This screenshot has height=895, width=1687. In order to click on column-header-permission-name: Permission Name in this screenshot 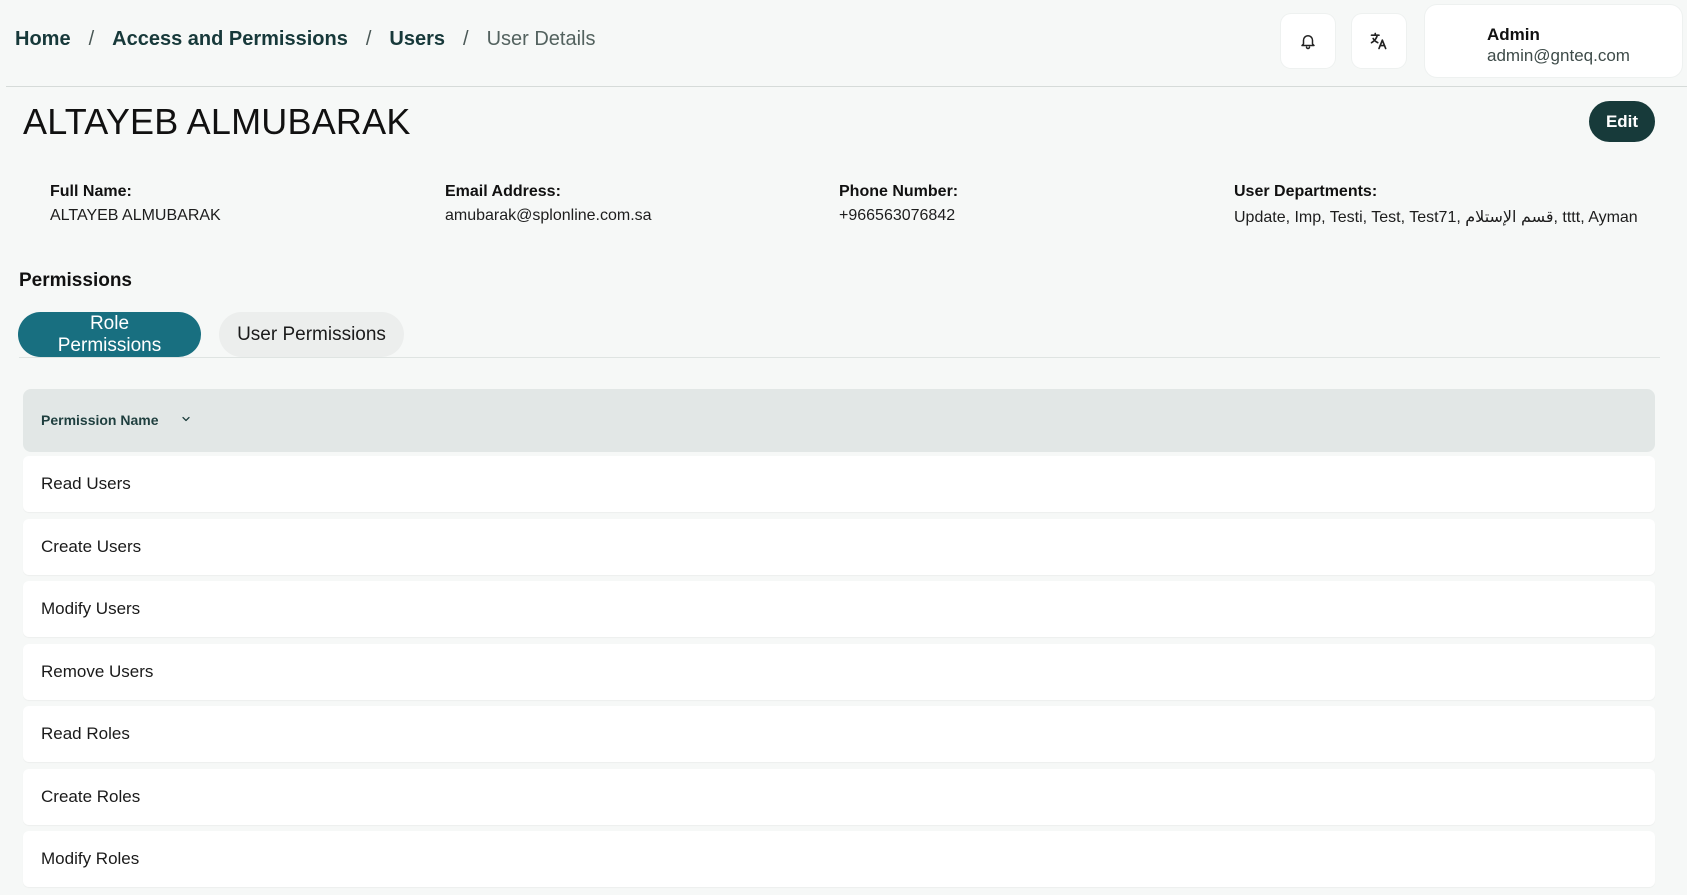, I will do `click(100, 420)`.